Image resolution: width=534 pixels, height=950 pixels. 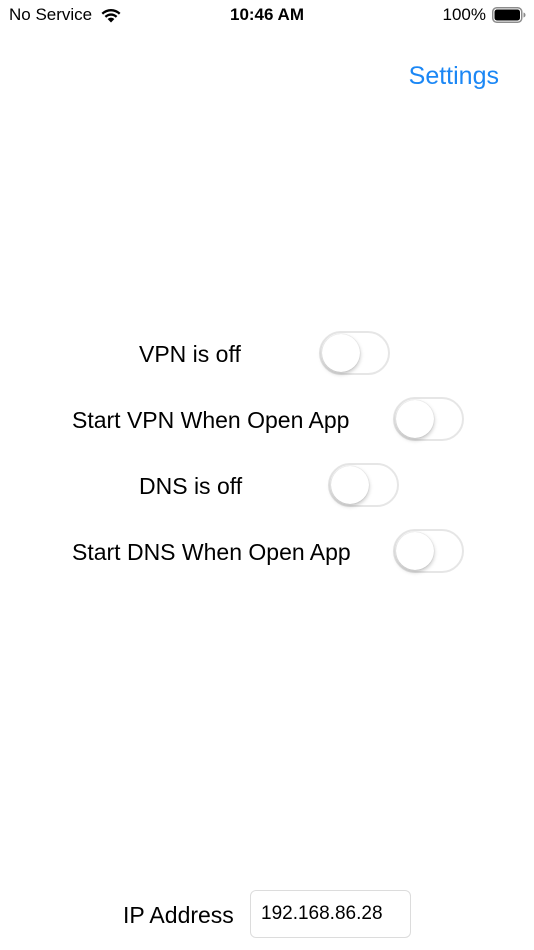 I want to click on vpn-toggle, so click(x=354, y=353).